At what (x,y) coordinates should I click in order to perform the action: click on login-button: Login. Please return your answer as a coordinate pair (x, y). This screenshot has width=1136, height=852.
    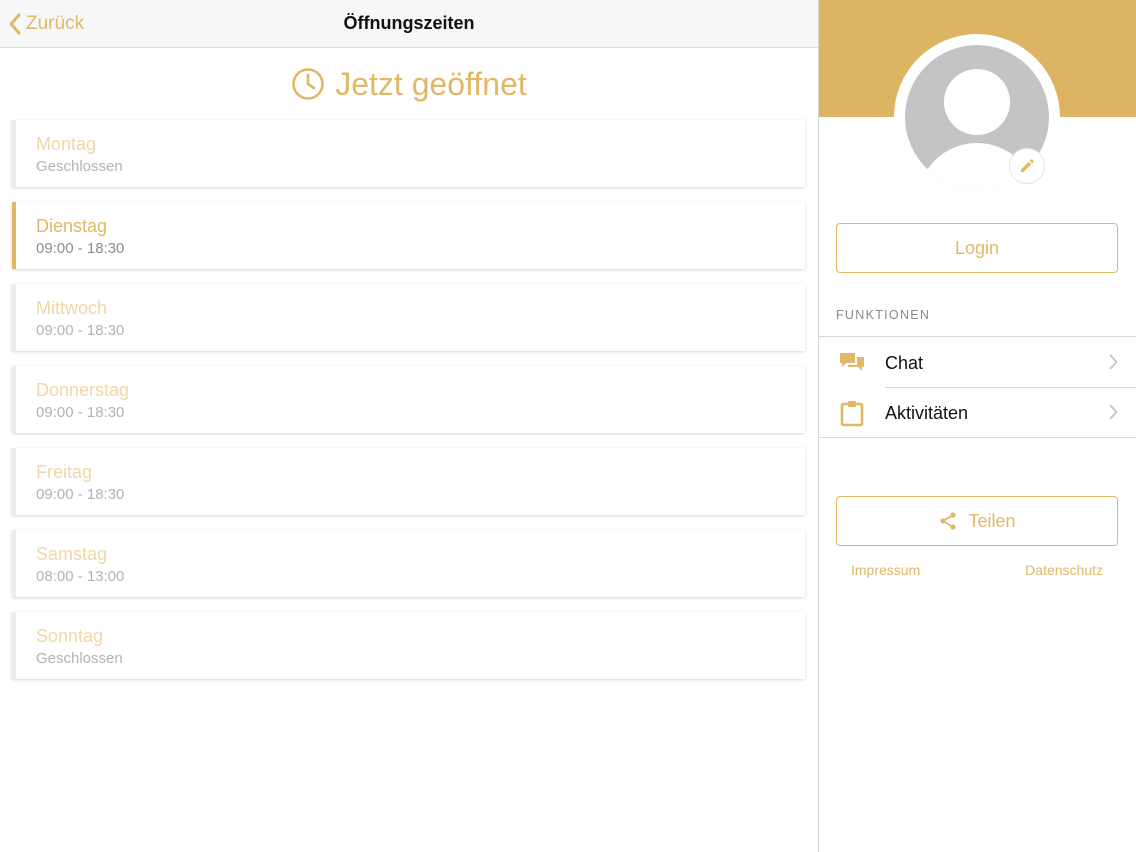
    Looking at the image, I should click on (977, 248).